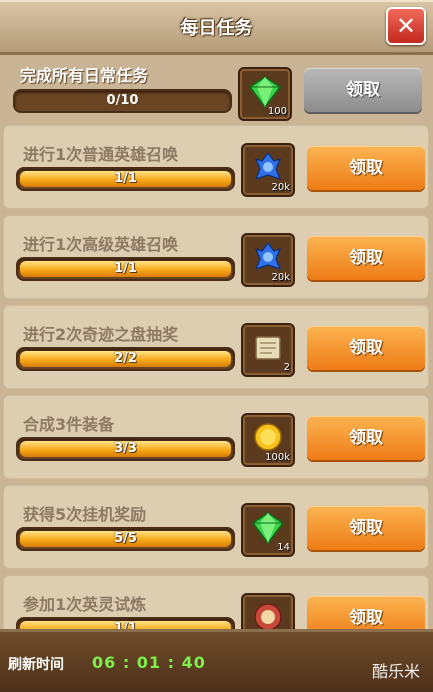 Image resolution: width=433 pixels, height=692 pixels. What do you see at coordinates (101, 244) in the screenshot?
I see `task-label: 进行1次高级英雄召唤` at bounding box center [101, 244].